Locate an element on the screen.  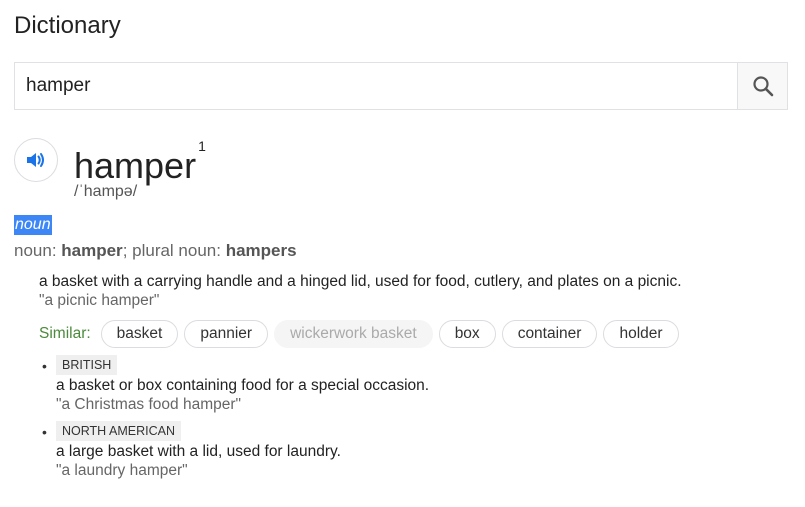
search-icon is located at coordinates (762, 86).